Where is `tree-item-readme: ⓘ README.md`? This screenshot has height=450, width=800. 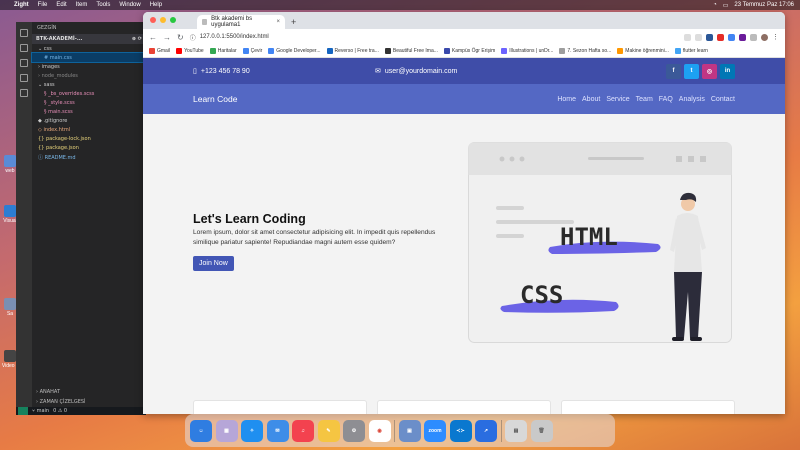 tree-item-readme: ⓘ README.md is located at coordinates (89, 157).